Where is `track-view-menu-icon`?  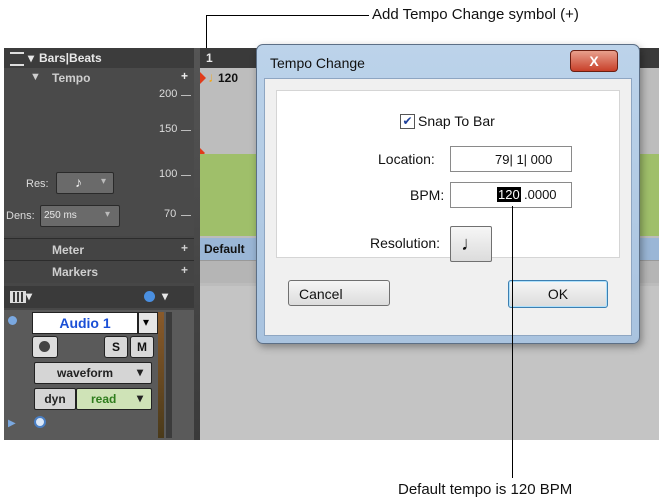 track-view-menu-icon is located at coordinates (18, 297).